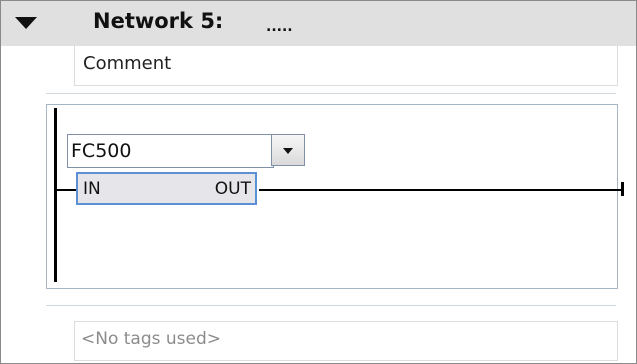 The width and height of the screenshot is (637, 364). What do you see at coordinates (92, 189) in the screenshot?
I see `input-pin-label: IN` at bounding box center [92, 189].